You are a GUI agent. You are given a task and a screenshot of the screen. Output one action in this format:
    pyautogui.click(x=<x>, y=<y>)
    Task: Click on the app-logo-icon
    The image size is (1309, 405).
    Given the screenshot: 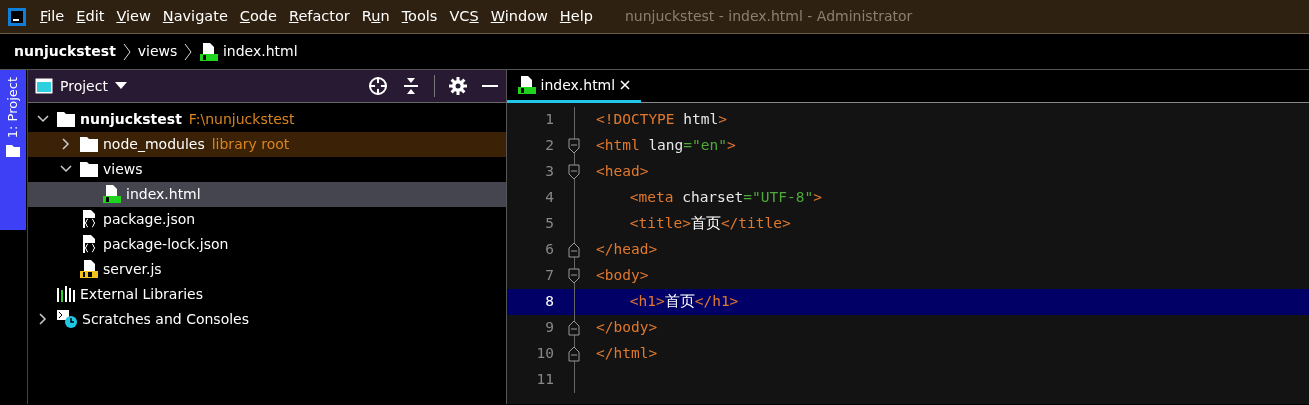 What is the action you would take?
    pyautogui.click(x=17, y=16)
    